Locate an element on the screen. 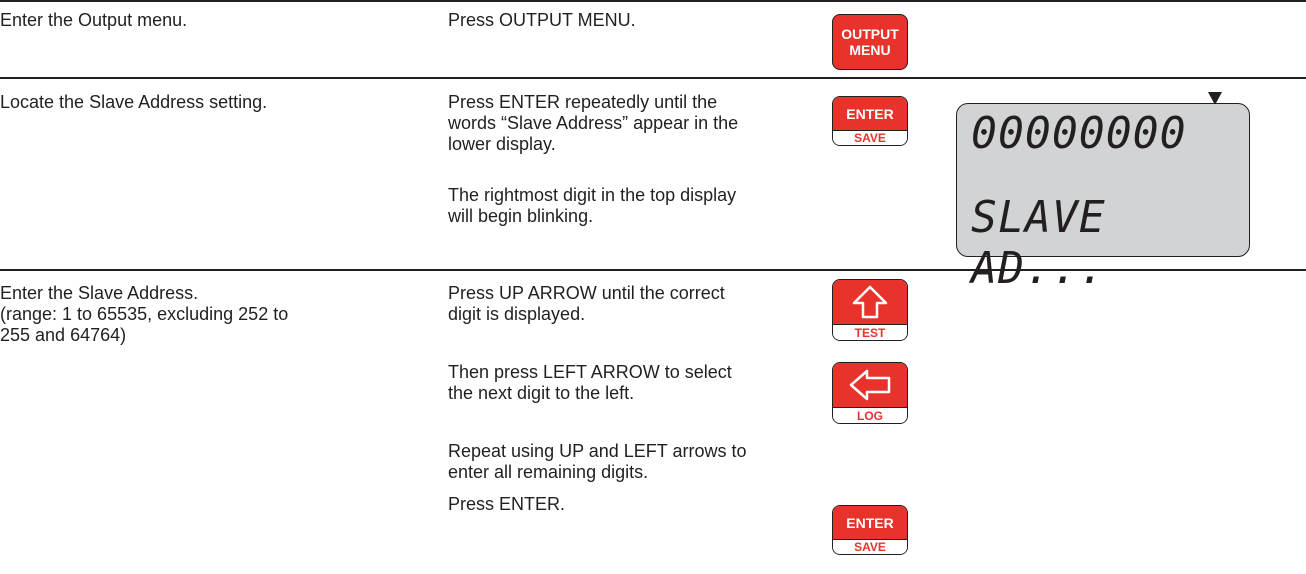  up-arrow-icon is located at coordinates (870, 302).